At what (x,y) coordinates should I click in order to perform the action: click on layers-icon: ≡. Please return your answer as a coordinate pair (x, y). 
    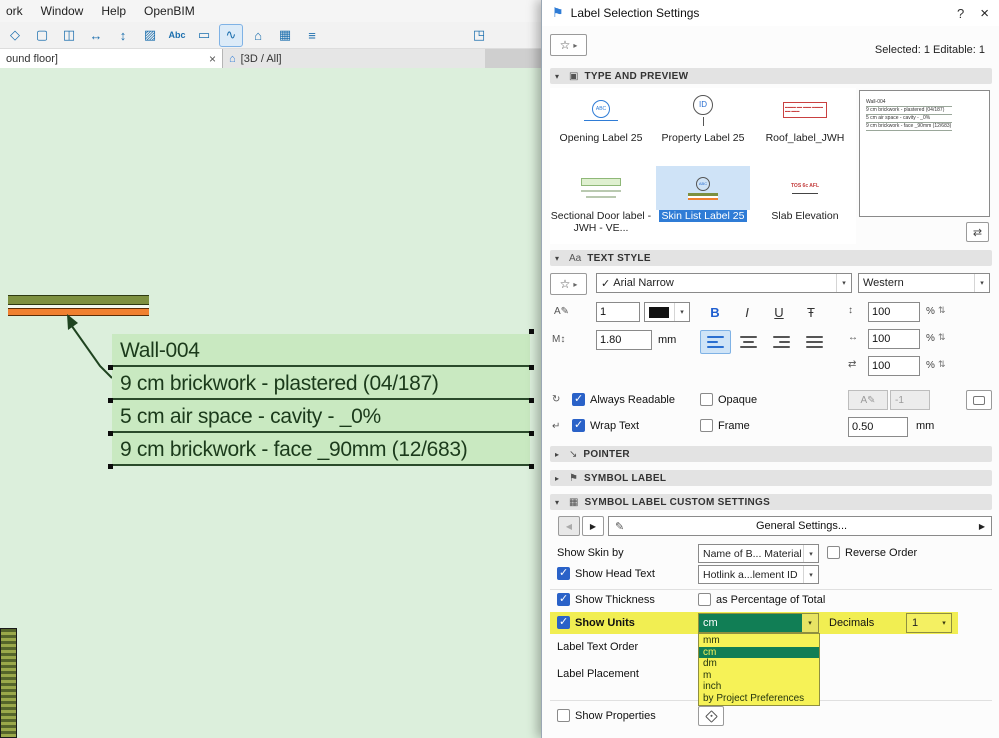
    Looking at the image, I should click on (312, 35).